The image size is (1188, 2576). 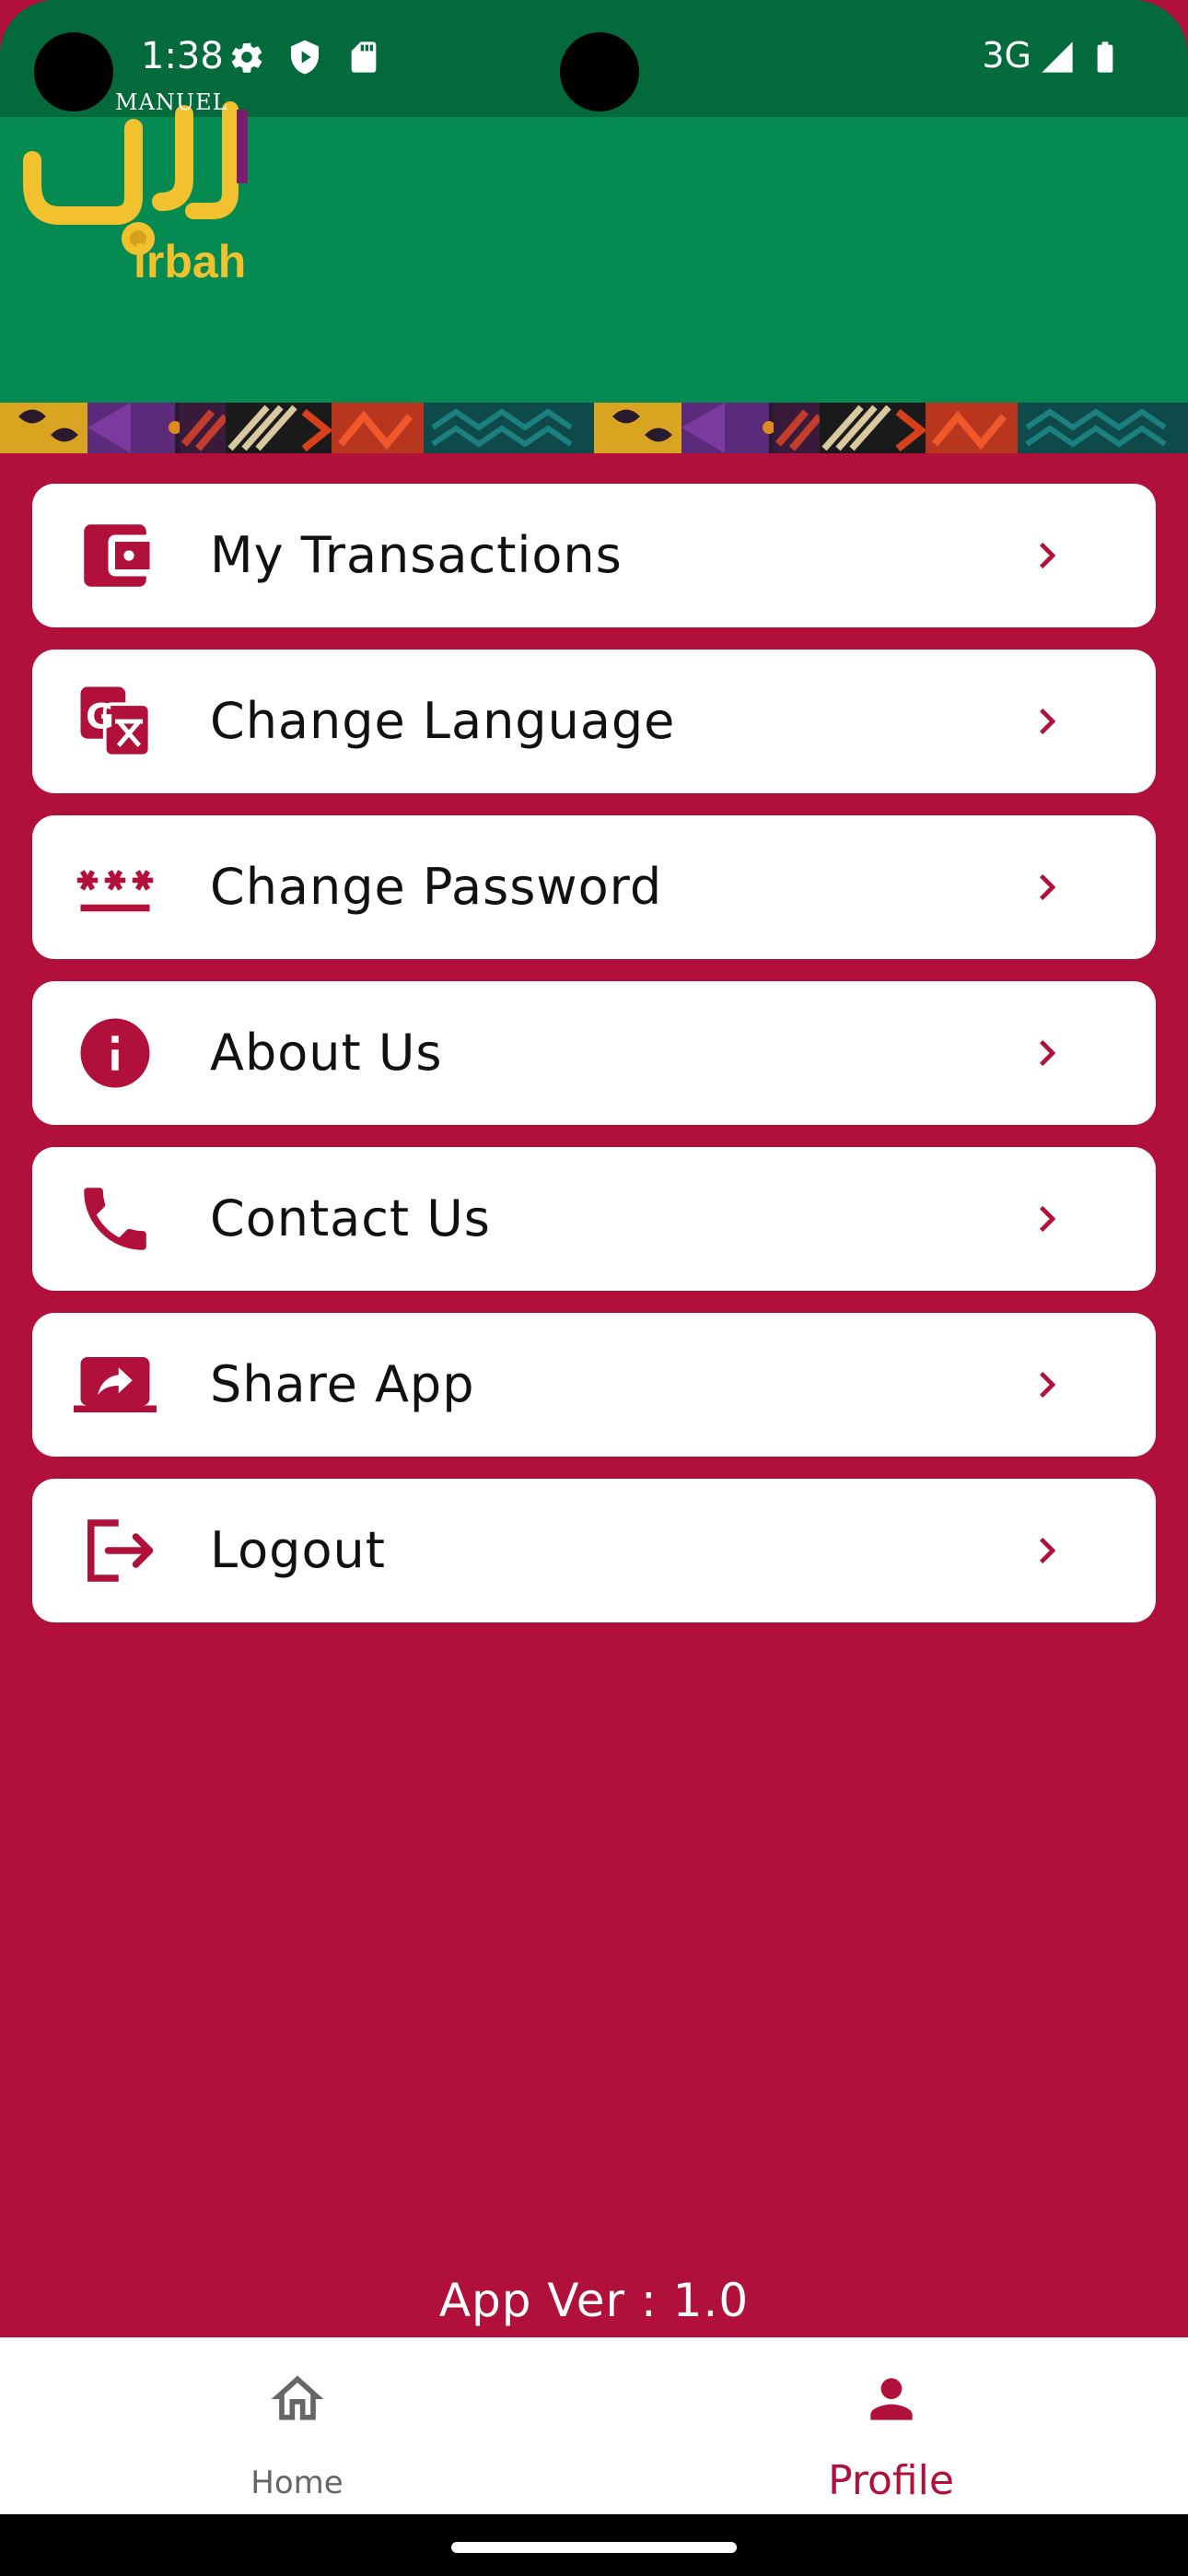 What do you see at coordinates (364, 57) in the screenshot?
I see `sd-card-icon` at bounding box center [364, 57].